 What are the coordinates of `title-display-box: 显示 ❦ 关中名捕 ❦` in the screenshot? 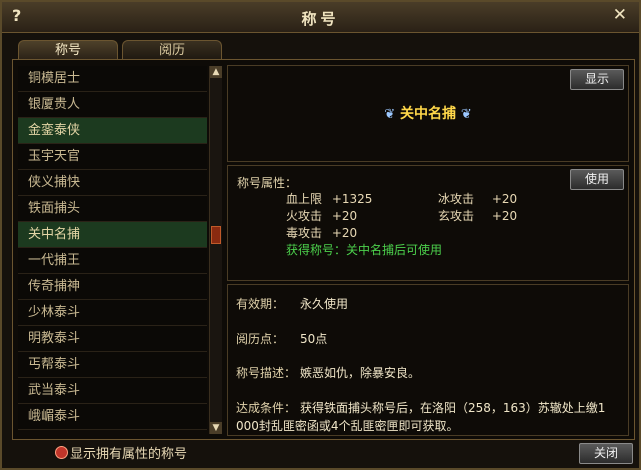 It's located at (428, 113).